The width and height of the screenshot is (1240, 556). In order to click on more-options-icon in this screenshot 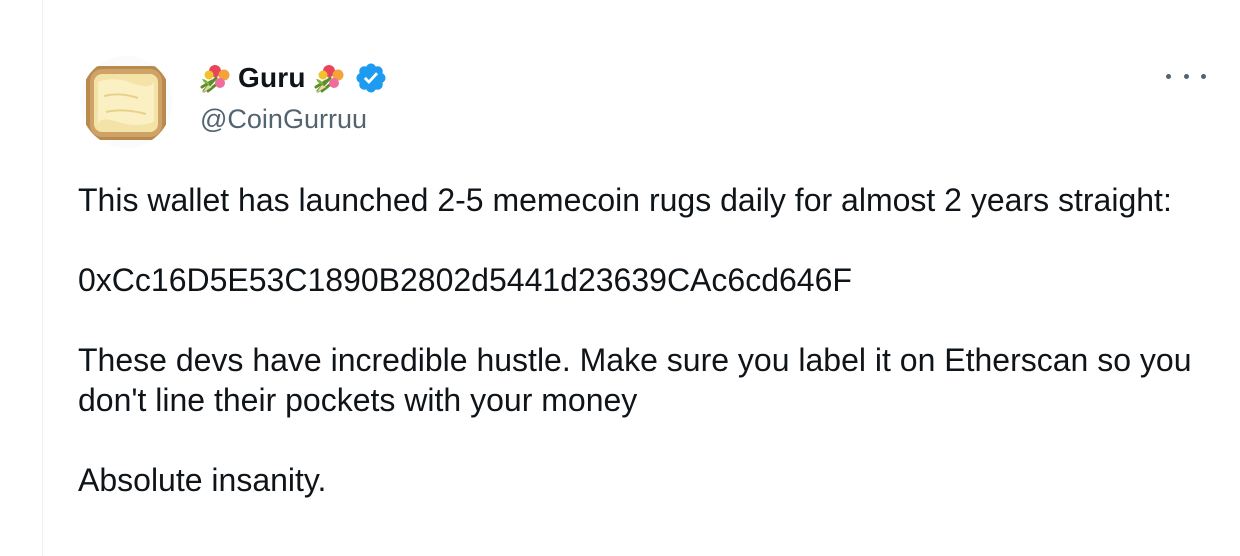, I will do `click(1186, 76)`.